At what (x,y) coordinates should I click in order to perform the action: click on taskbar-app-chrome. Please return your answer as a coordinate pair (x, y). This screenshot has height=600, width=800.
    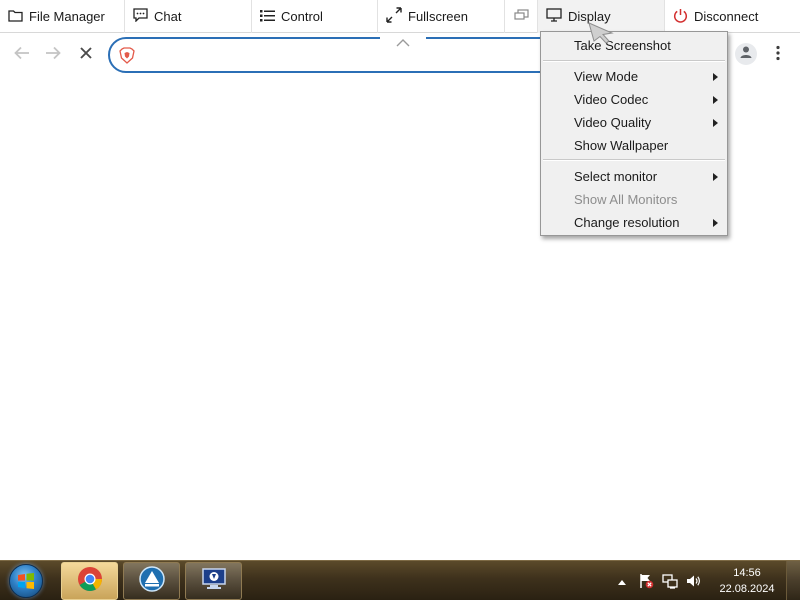
    Looking at the image, I should click on (89, 581).